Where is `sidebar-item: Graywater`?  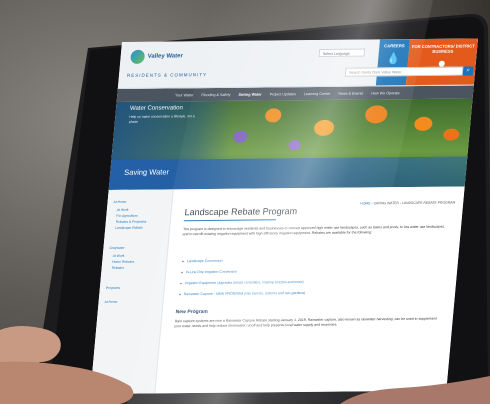
sidebar-item: Graywater is located at coordinates (117, 248).